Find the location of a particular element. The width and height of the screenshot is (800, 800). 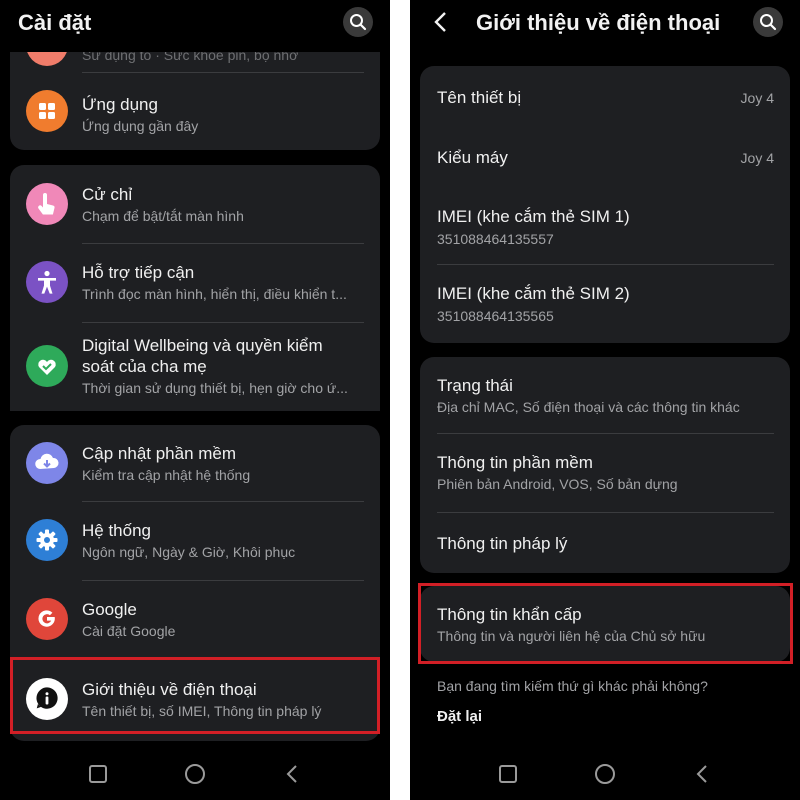

page-title: Cài đặt is located at coordinates (55, 22).